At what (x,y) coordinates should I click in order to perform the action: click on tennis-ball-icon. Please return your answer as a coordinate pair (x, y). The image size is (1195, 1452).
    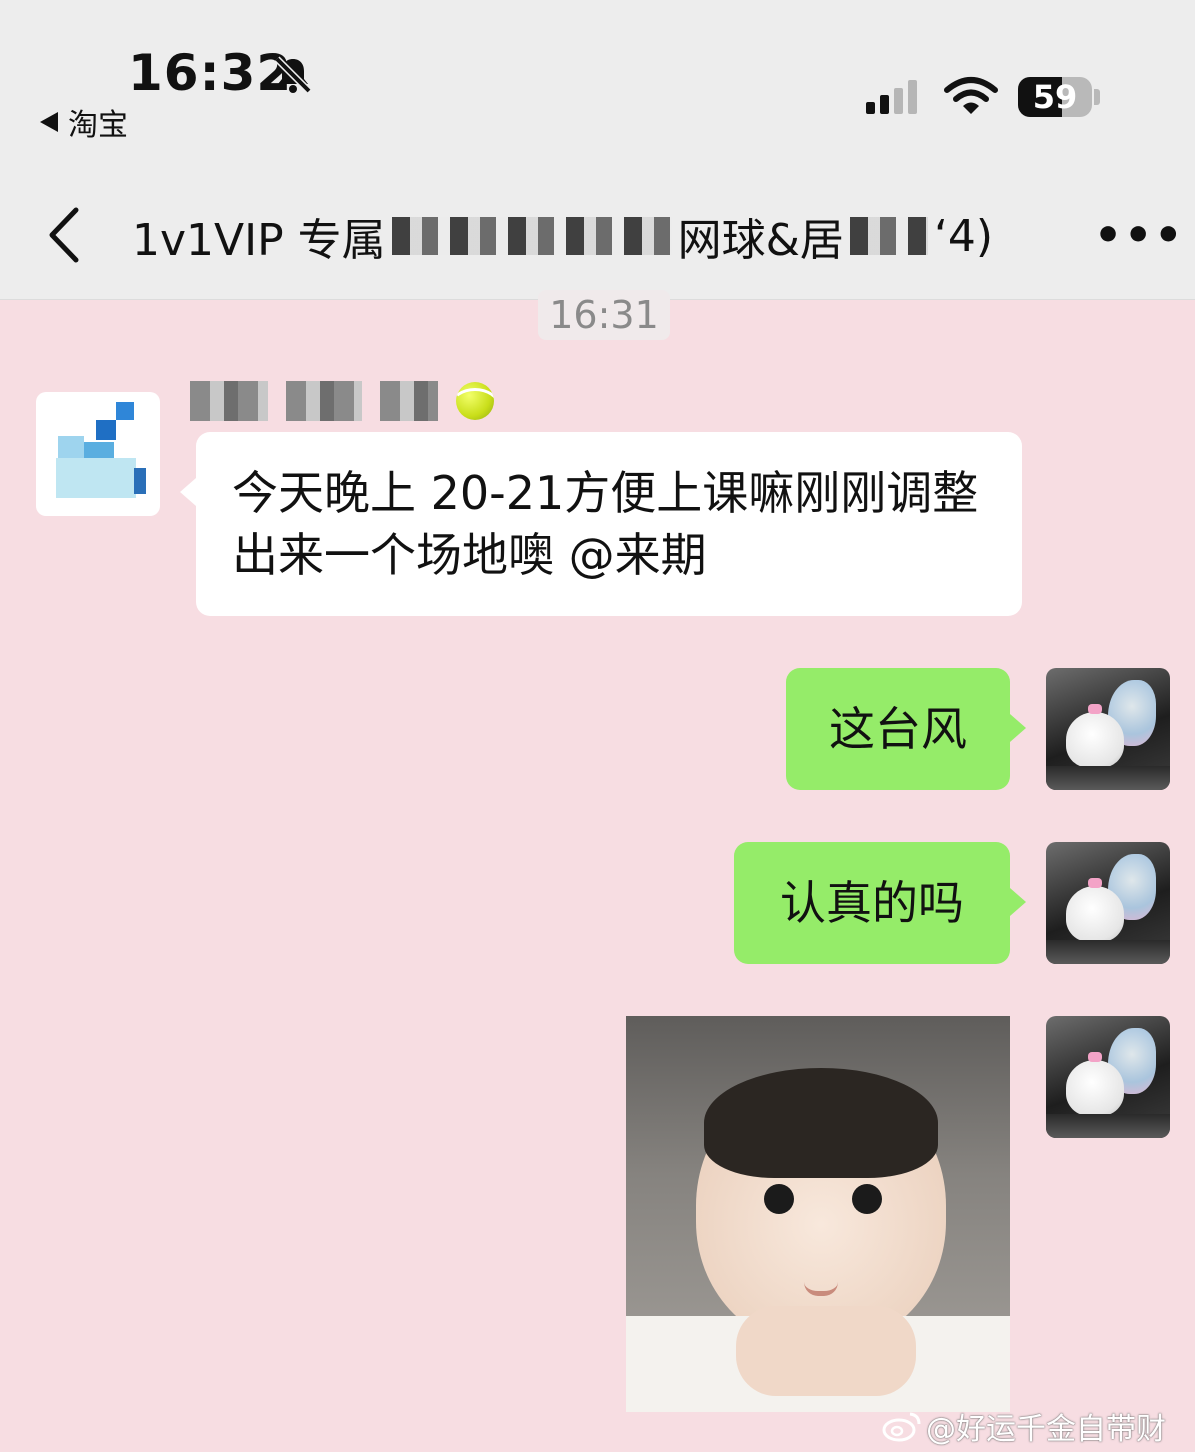
    Looking at the image, I should click on (475, 401).